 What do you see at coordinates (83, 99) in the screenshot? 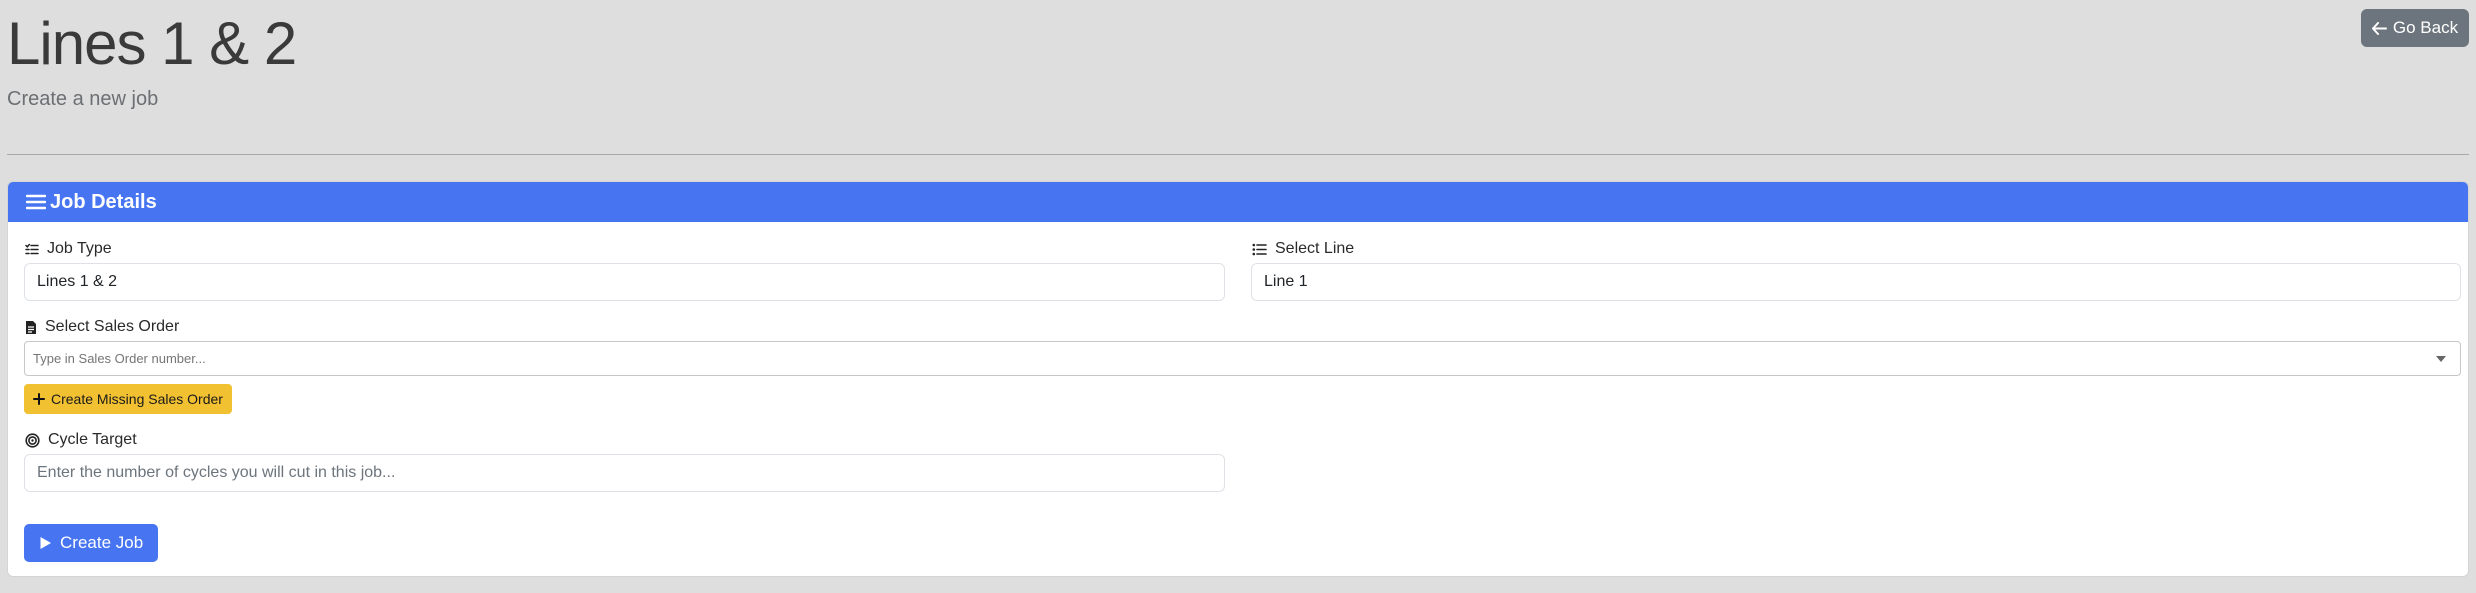
I see `page-subtitle: Create a new job` at bounding box center [83, 99].